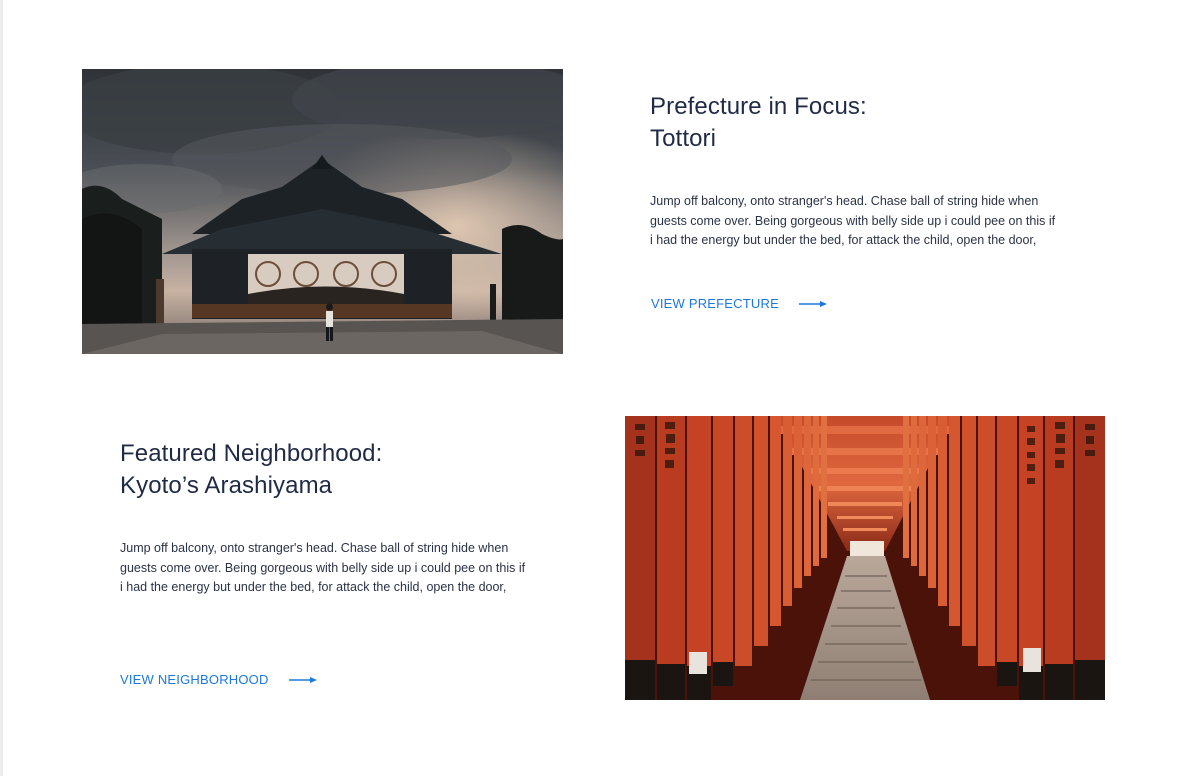 This screenshot has height=776, width=1183. I want to click on view-neighborhood-link: VIEW NEIGHBORHOOD, so click(218, 679).